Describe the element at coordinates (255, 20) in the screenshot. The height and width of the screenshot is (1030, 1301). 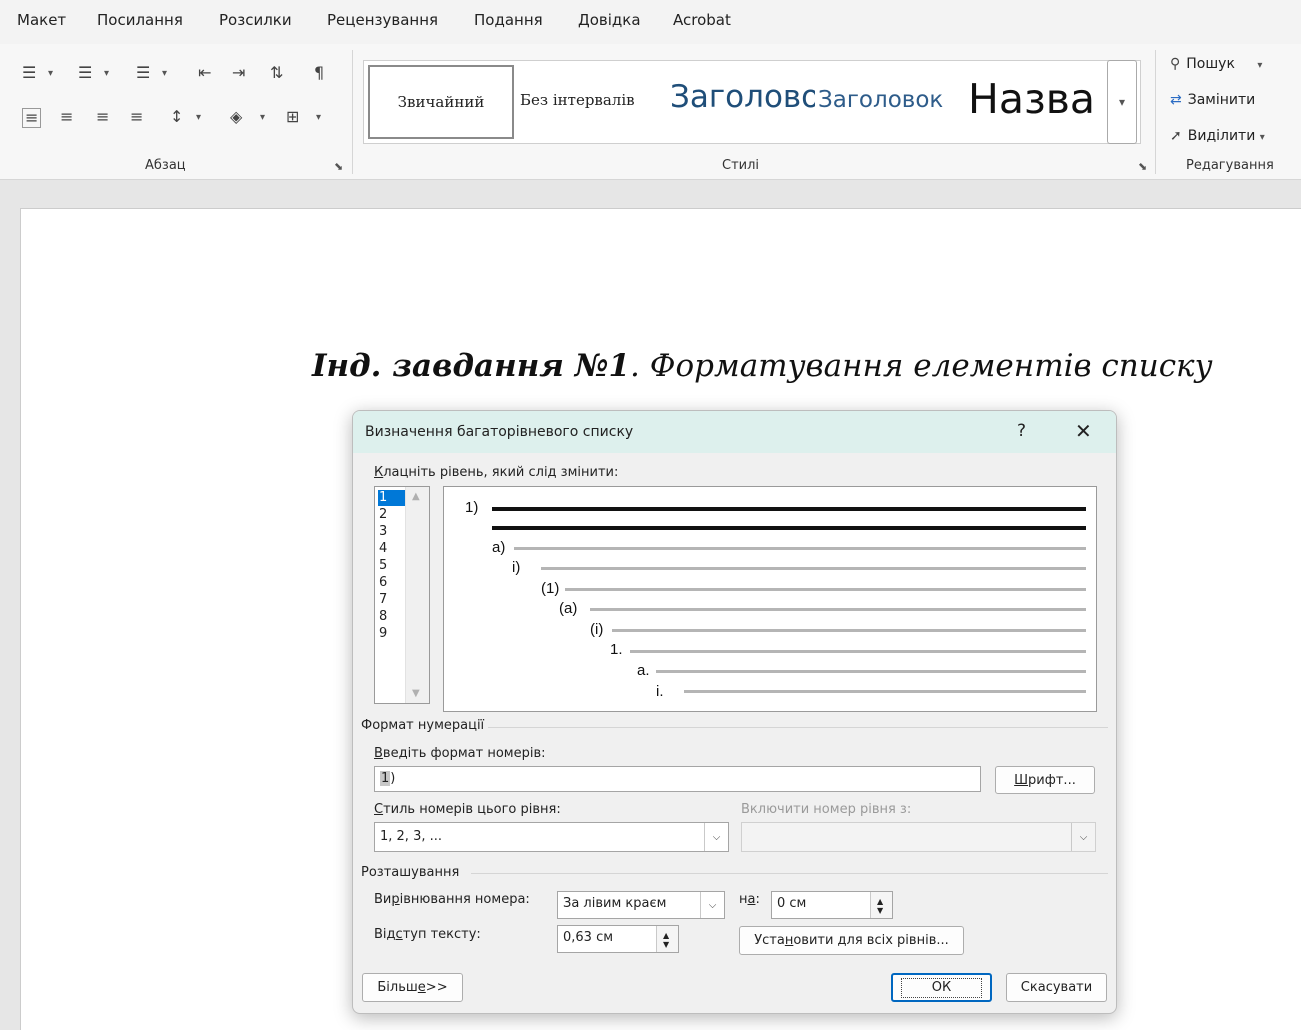
I see `menu-mailings: Розсилки` at that location.